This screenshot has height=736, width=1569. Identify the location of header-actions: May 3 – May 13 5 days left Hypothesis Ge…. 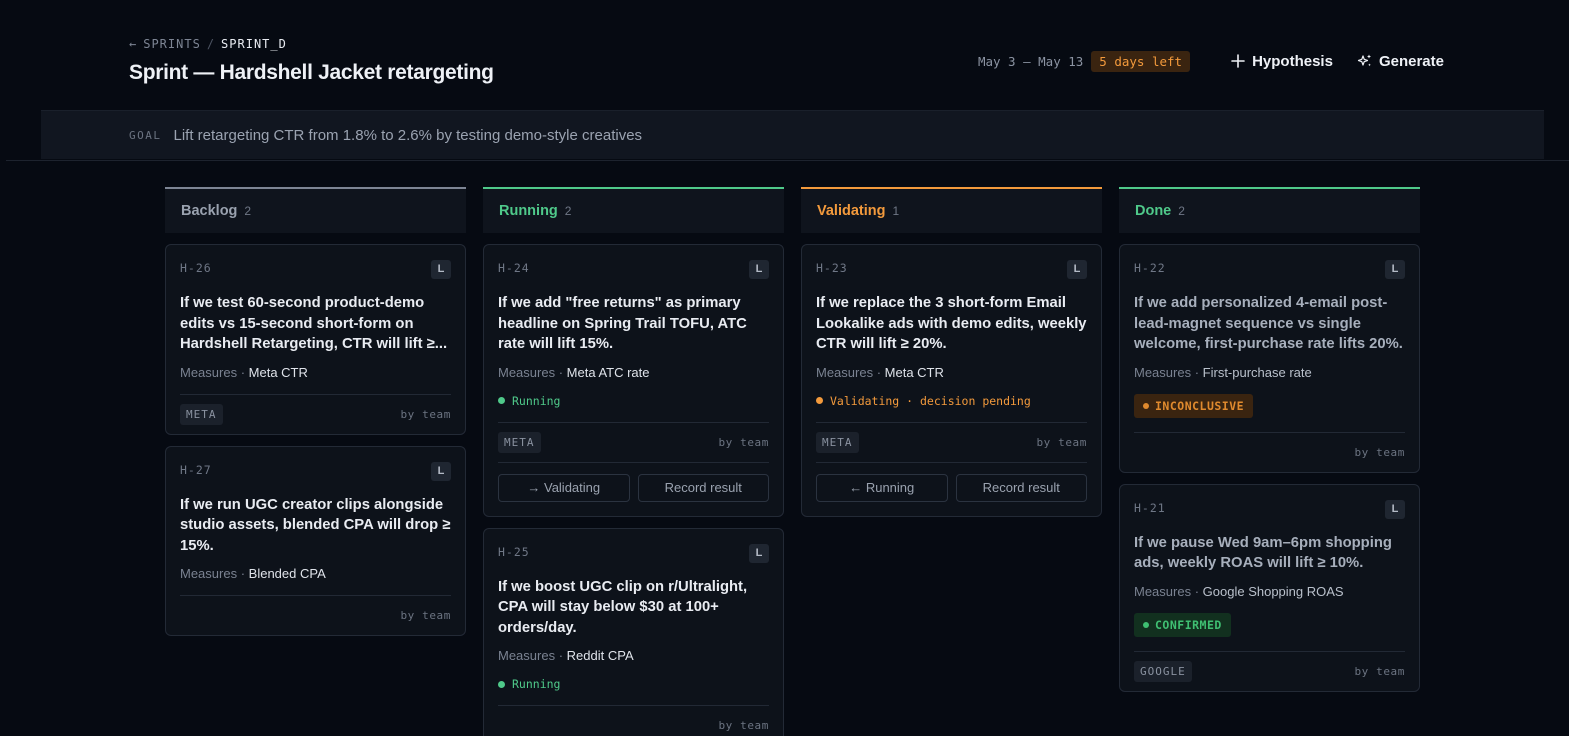
(1211, 61).